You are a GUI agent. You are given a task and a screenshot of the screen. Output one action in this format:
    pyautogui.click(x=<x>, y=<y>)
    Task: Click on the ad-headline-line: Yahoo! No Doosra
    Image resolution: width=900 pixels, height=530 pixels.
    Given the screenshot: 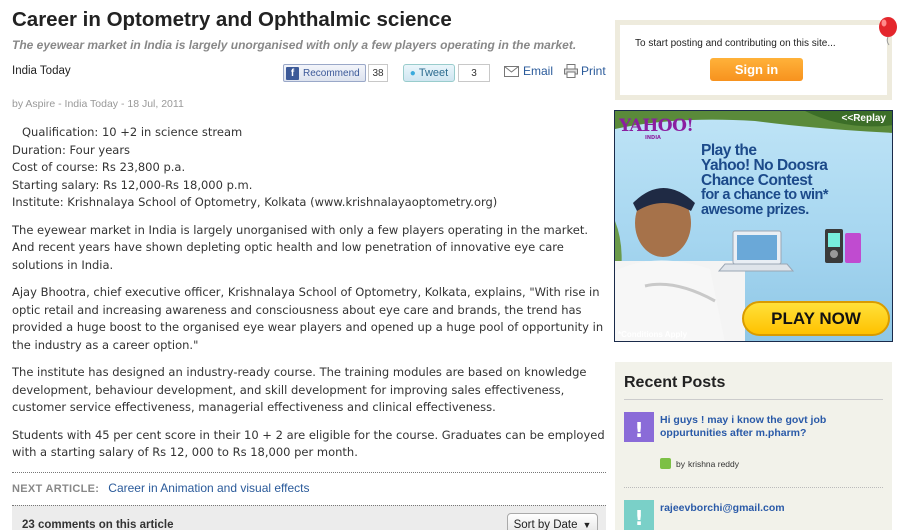 What is the action you would take?
    pyautogui.click(x=764, y=165)
    